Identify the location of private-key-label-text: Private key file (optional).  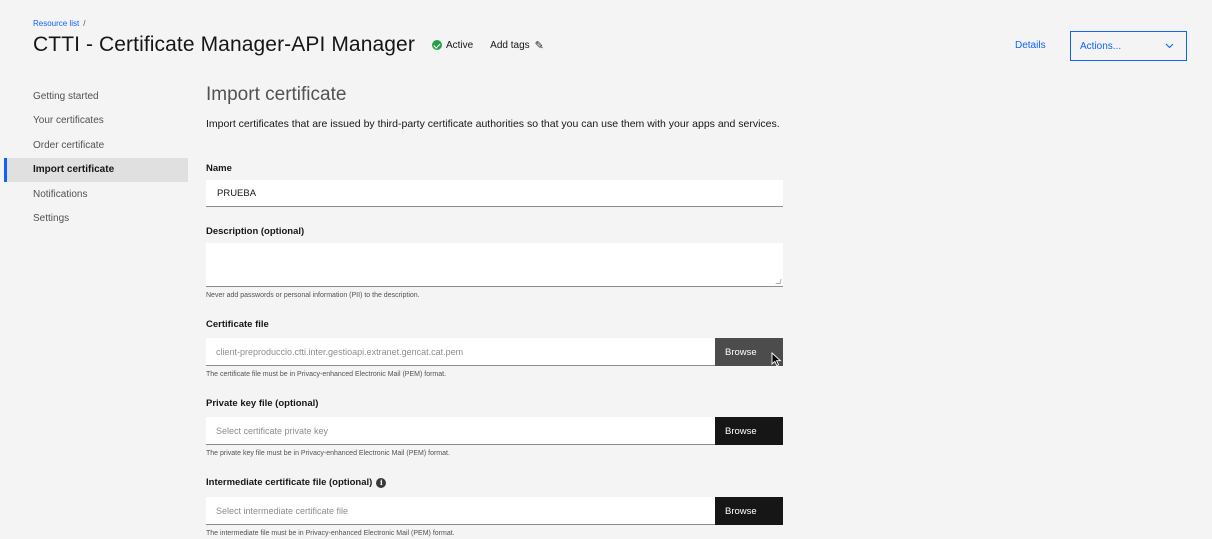
(262, 403).